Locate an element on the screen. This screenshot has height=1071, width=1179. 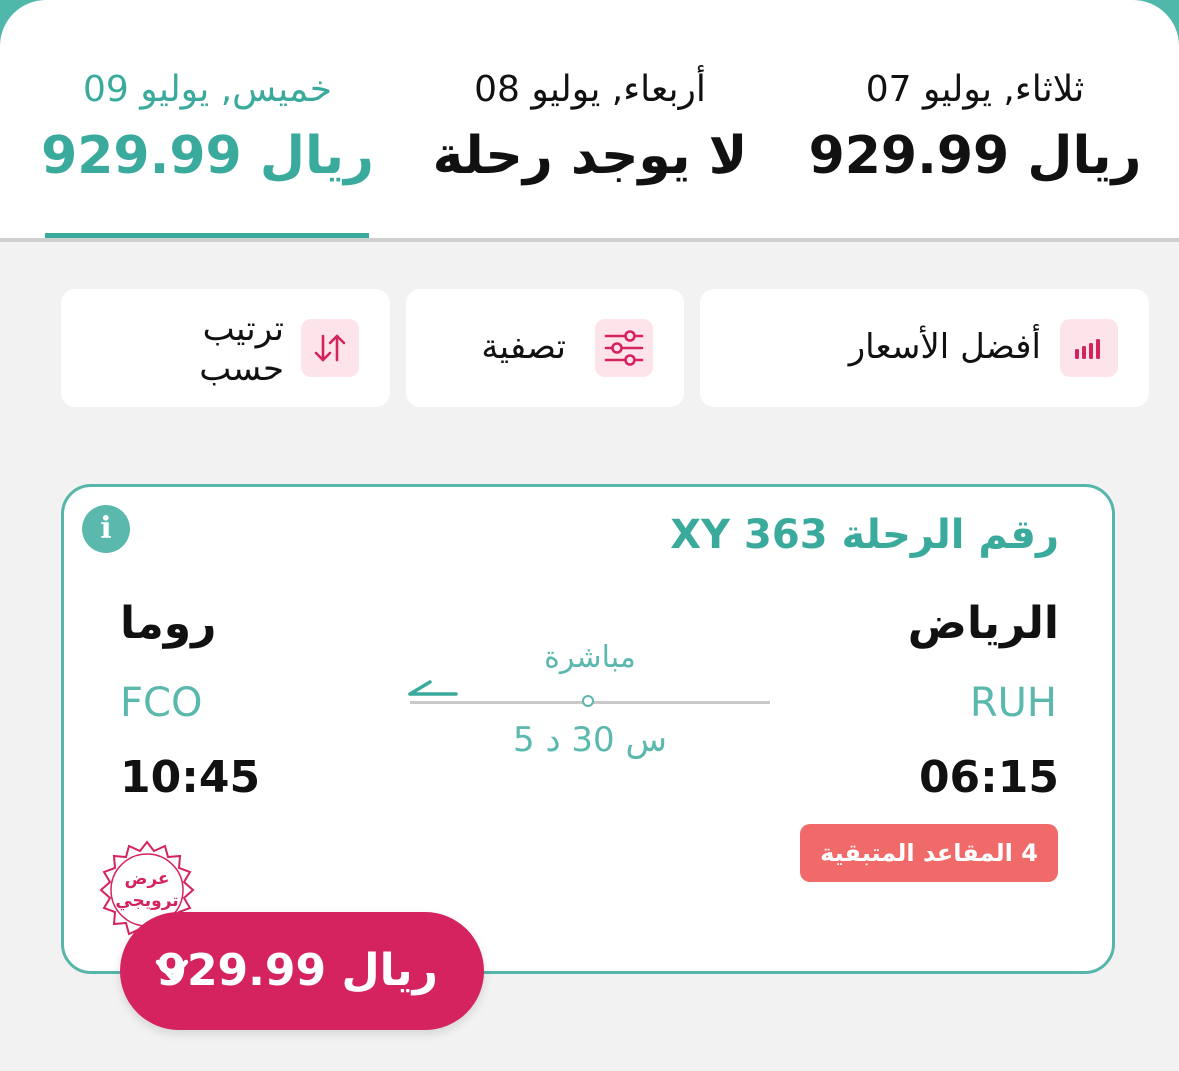
flight-duration: 5 س 30 د is located at coordinates (590, 740).